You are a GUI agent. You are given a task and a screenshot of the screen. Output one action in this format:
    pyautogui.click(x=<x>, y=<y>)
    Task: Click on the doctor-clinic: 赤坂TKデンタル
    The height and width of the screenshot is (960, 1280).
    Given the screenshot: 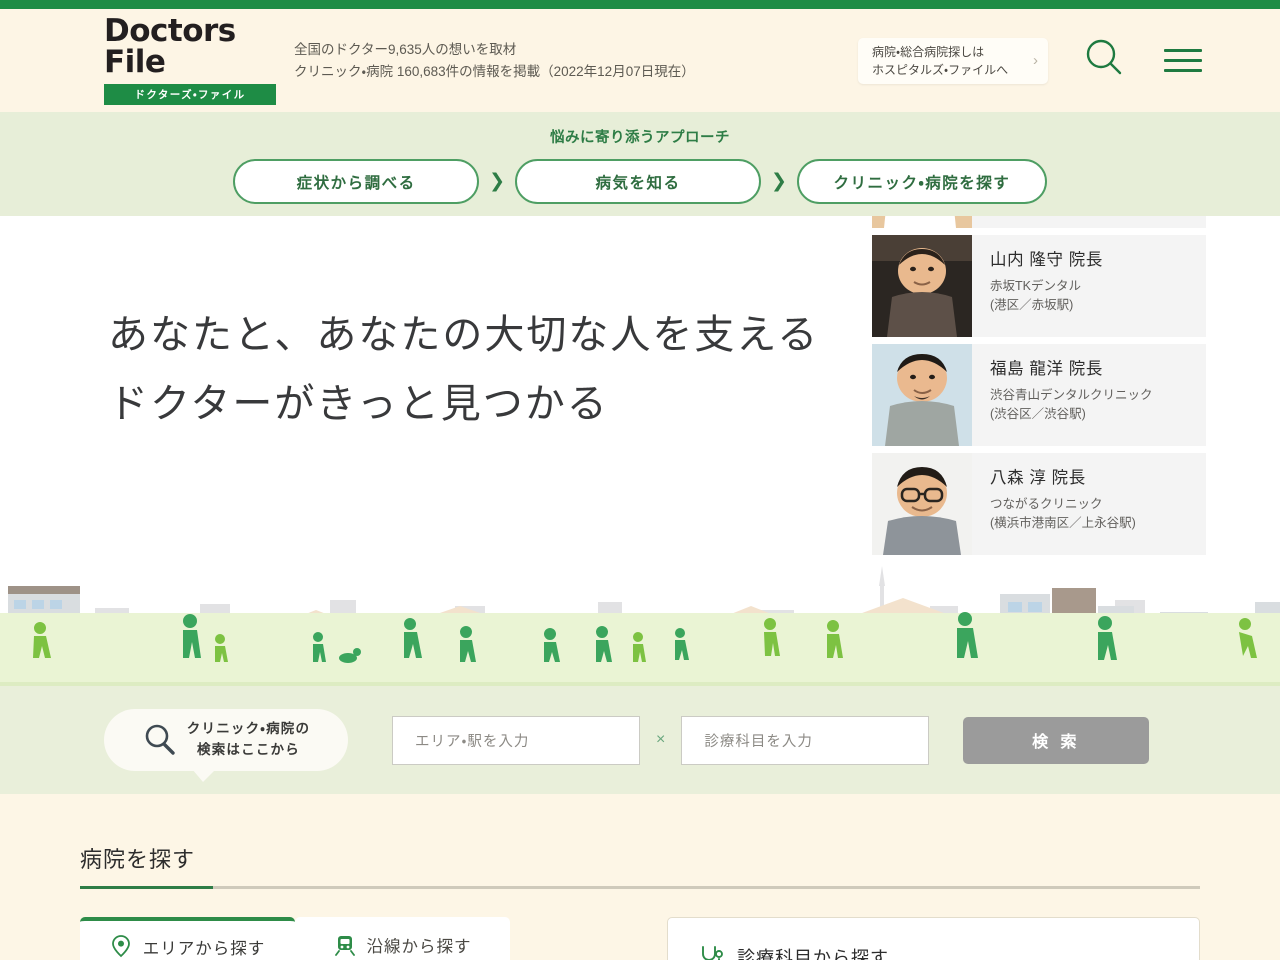 What is the action you would take?
    pyautogui.click(x=1035, y=286)
    